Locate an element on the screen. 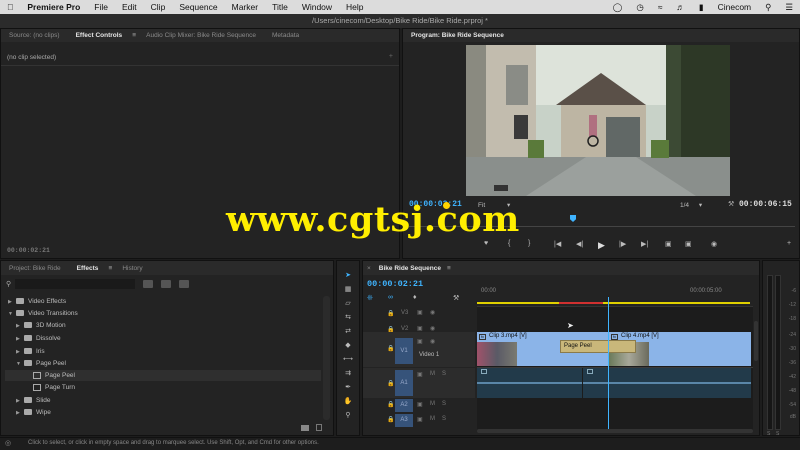  volume-icon: ♬ is located at coordinates (680, 7).